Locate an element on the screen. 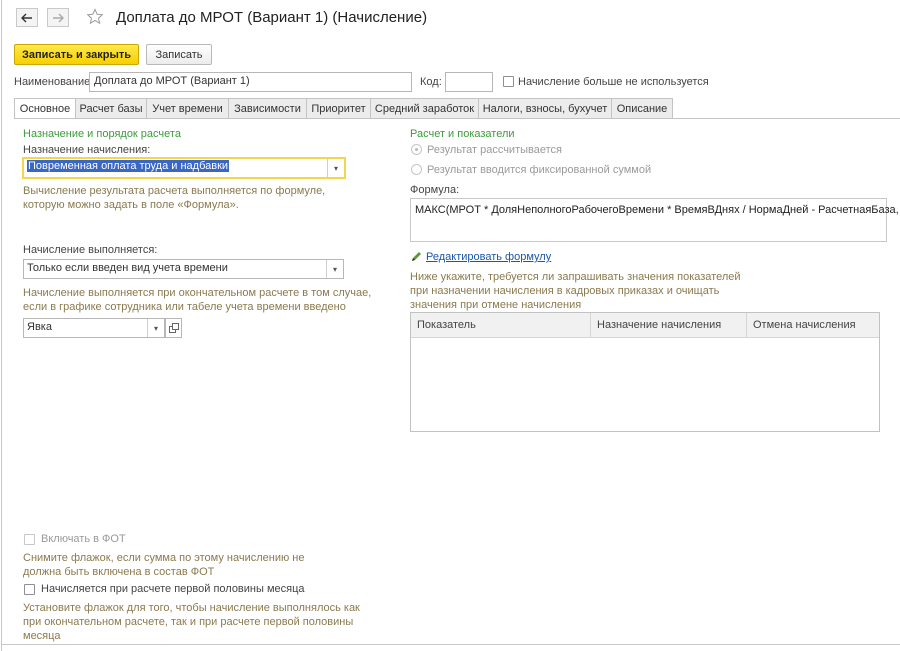  code-label: Код: is located at coordinates (431, 82).